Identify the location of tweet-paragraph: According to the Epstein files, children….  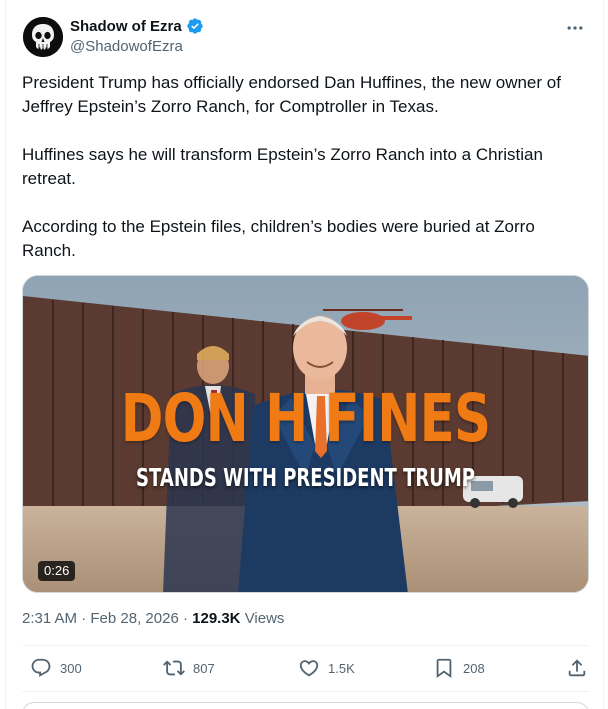
(278, 238).